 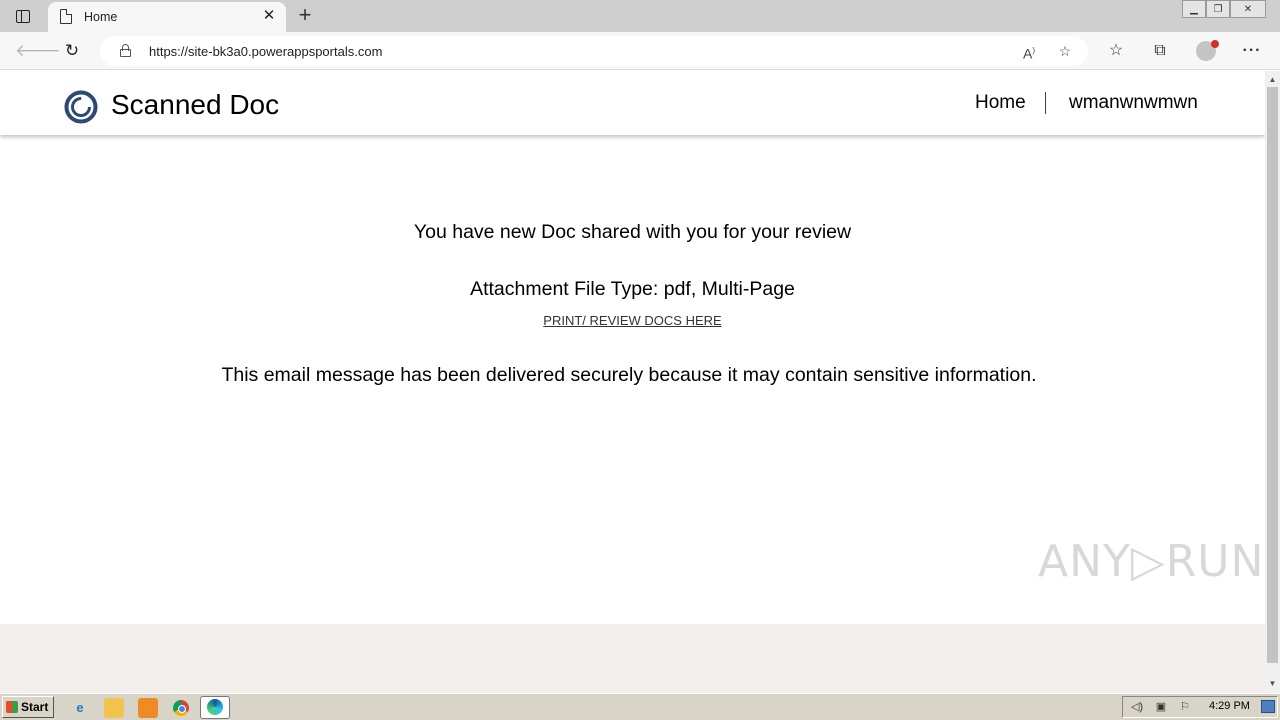 I want to click on restore-button: ❐, so click(x=1218, y=9).